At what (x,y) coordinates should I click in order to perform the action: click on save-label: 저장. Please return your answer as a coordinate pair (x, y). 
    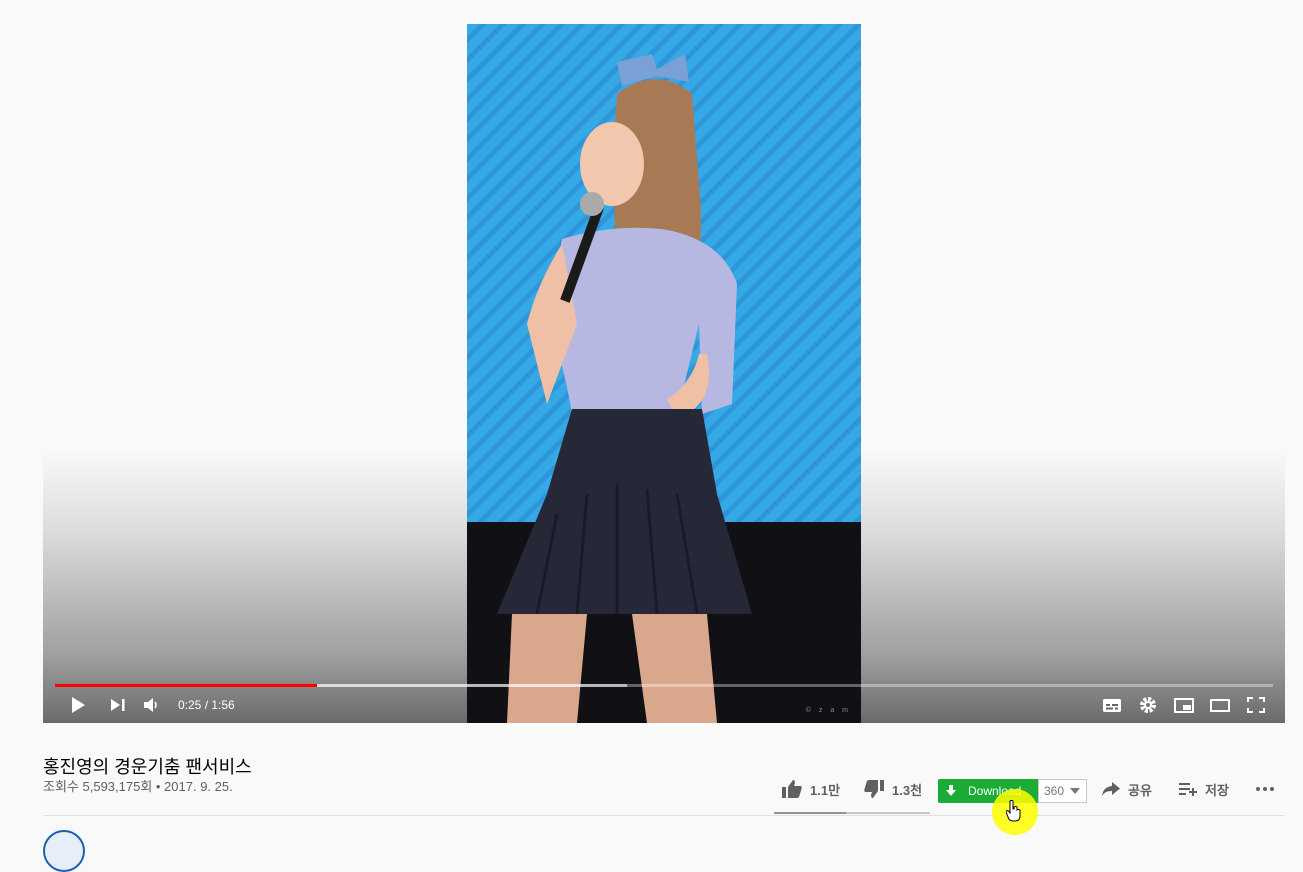
    Looking at the image, I should click on (1217, 790).